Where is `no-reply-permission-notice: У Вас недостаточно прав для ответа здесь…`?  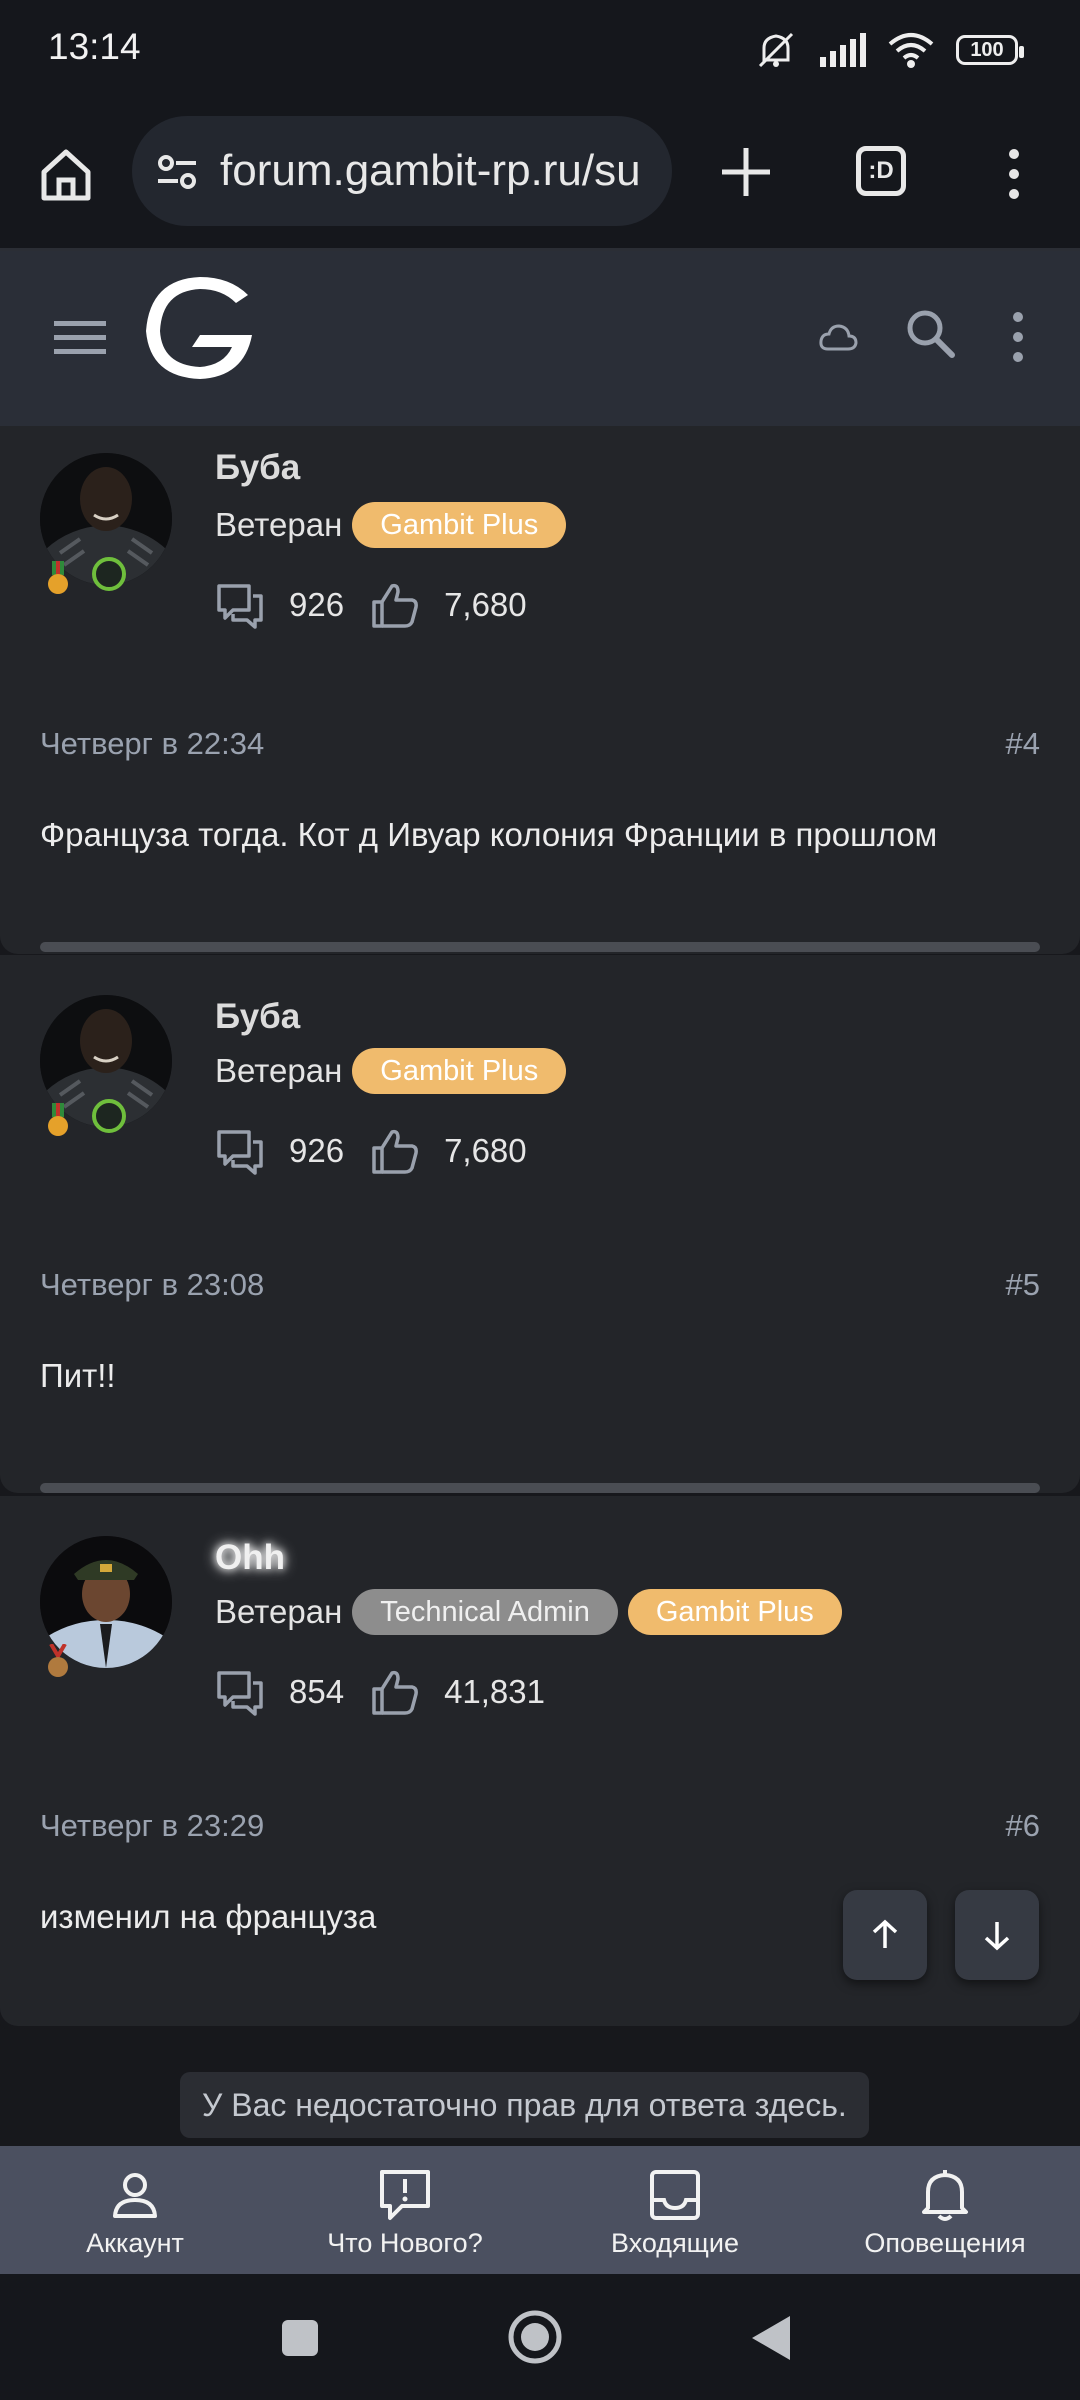 no-reply-permission-notice: У Вас недостаточно прав для ответа здесь… is located at coordinates (524, 2105).